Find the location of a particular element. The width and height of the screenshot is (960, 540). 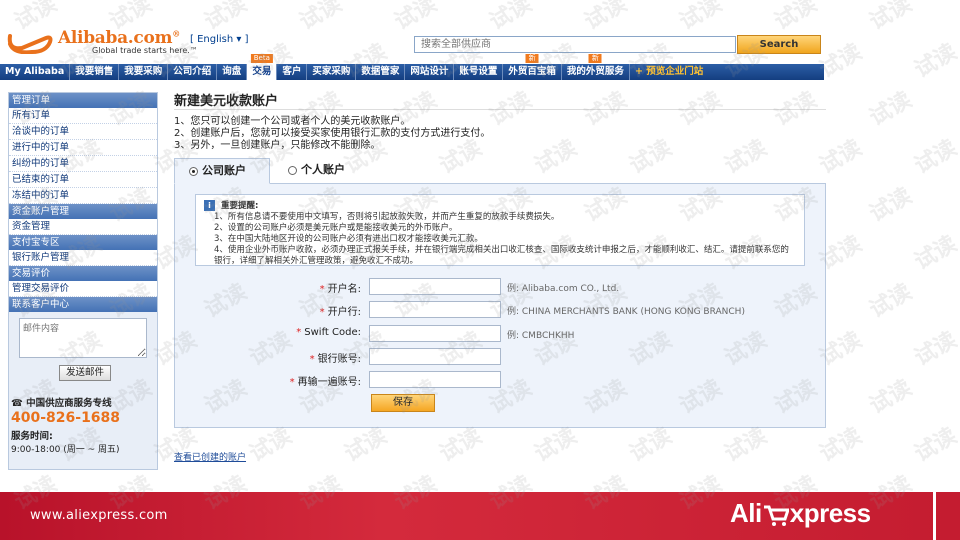

sidebar-section-title: 联系客户中心 is located at coordinates (83, 304).